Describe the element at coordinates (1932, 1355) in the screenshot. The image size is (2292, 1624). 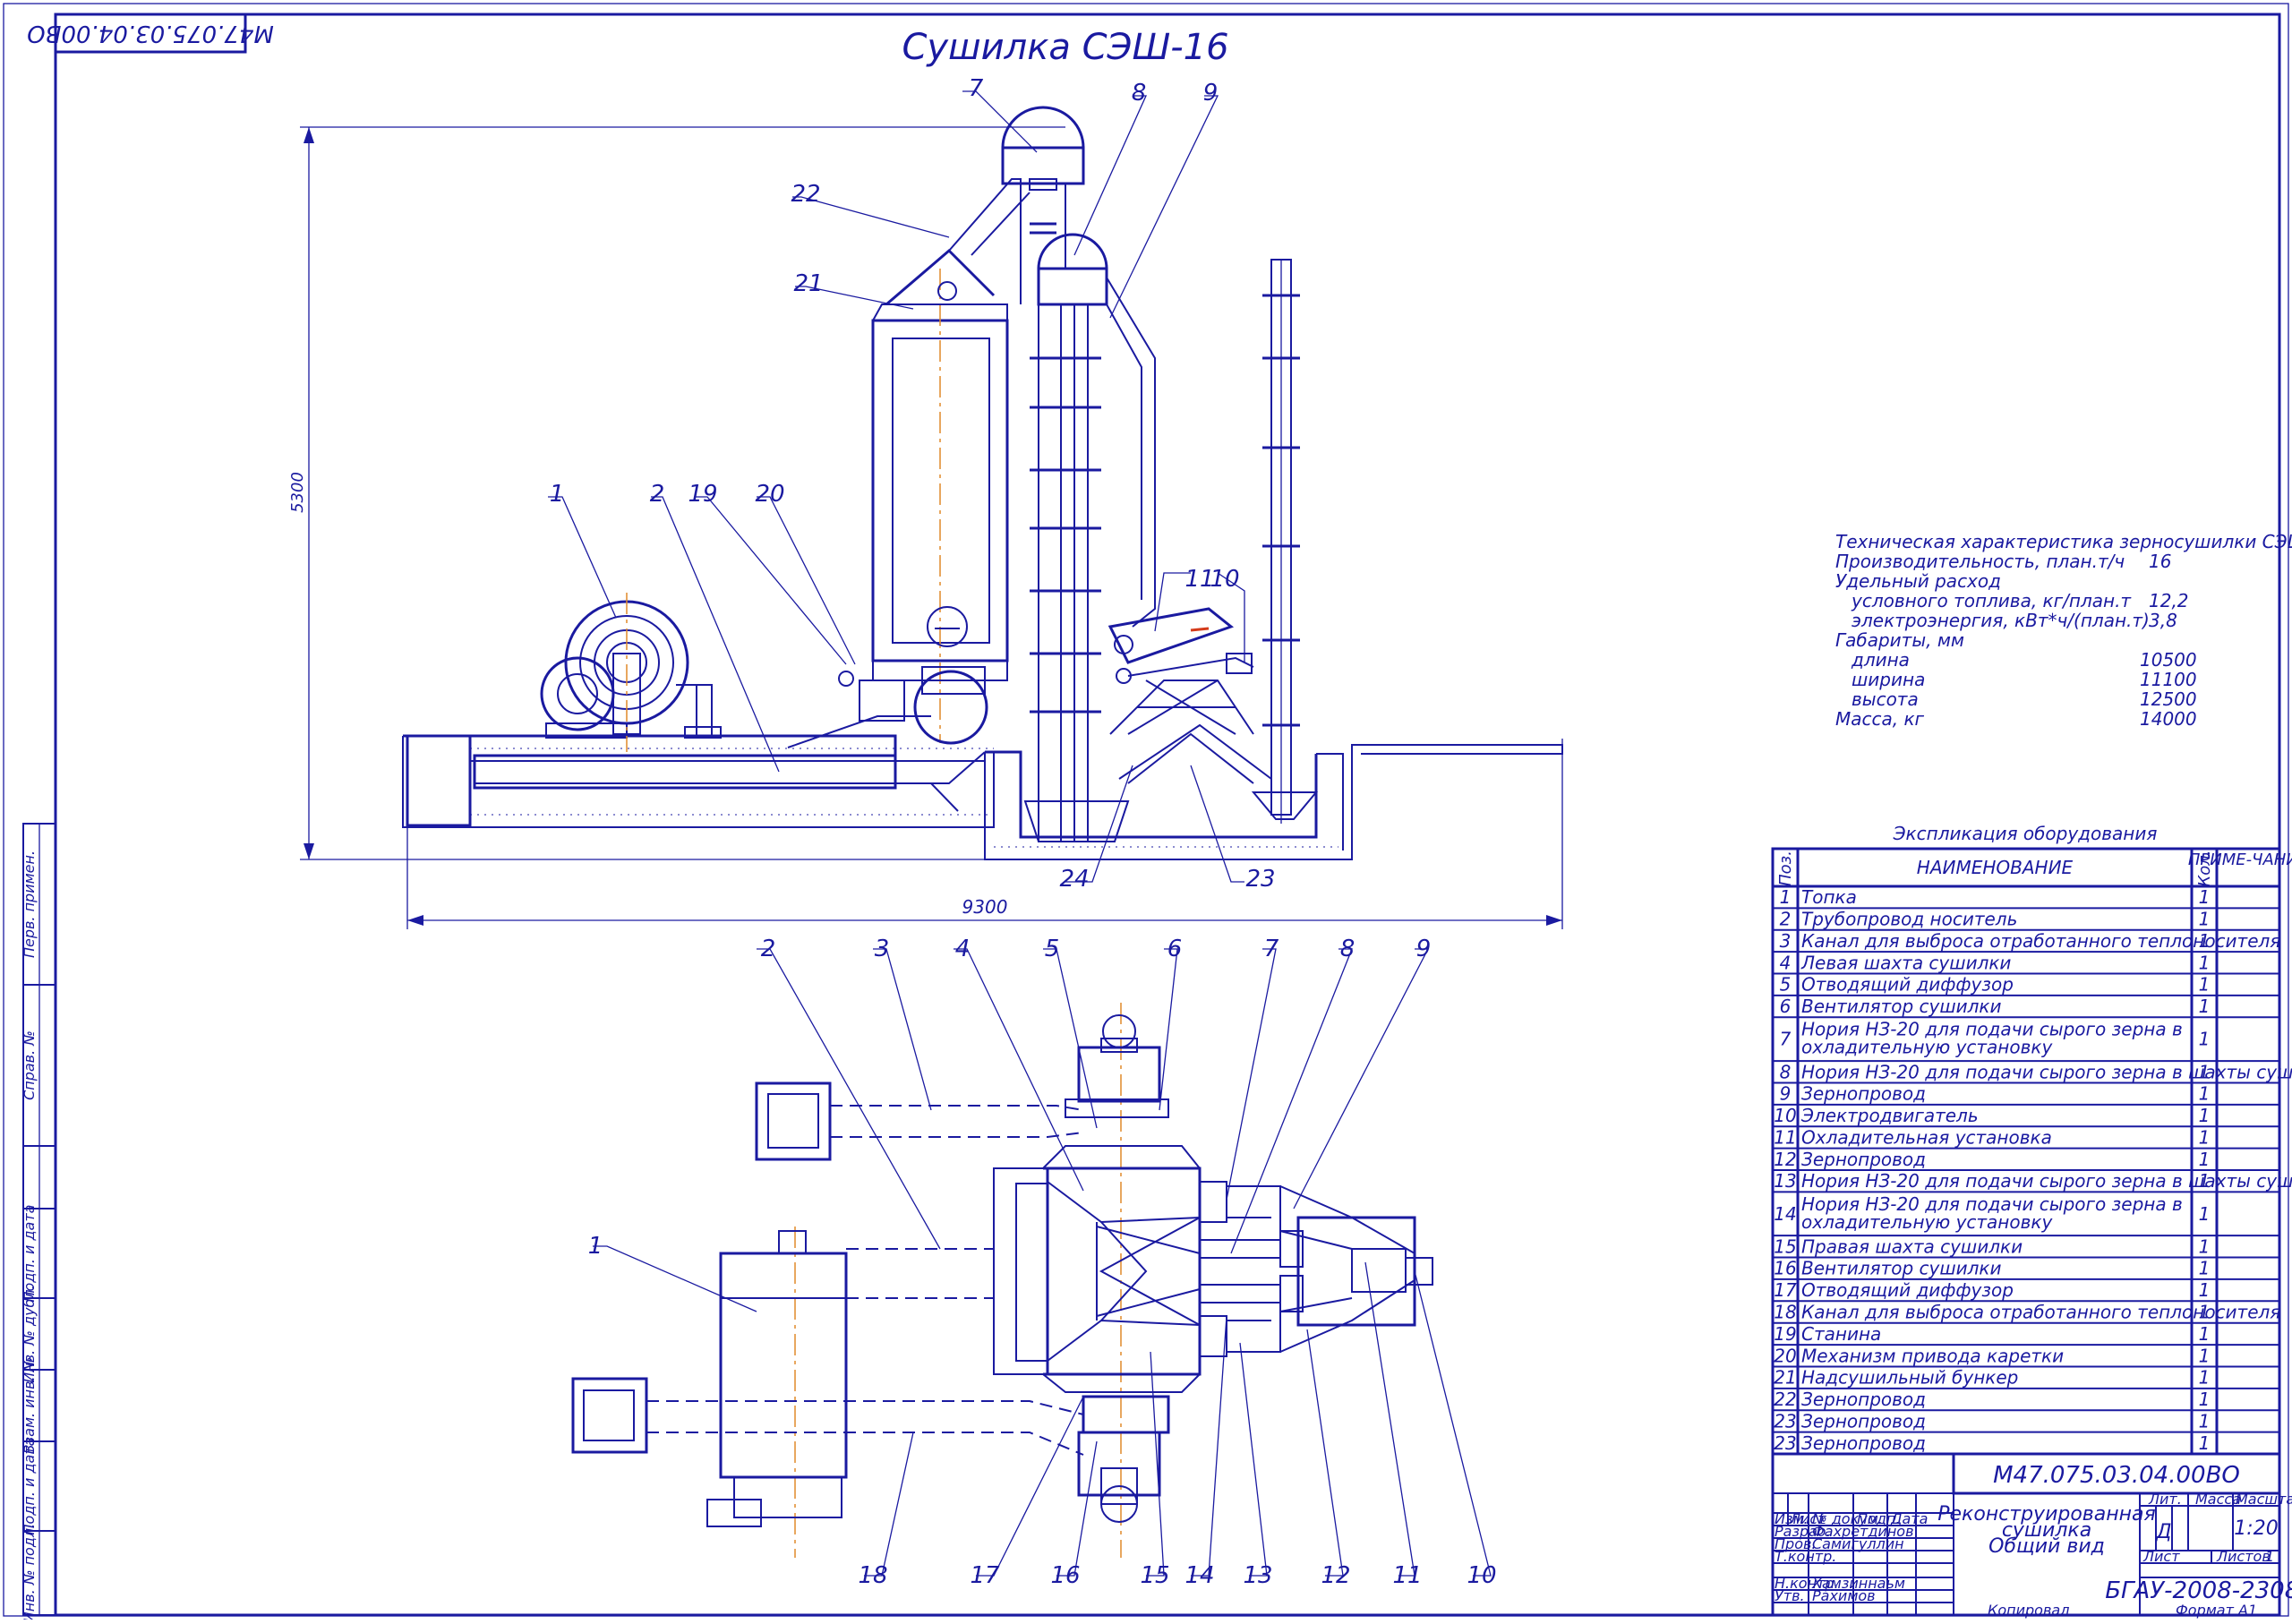
I see `table-row-name: Механизм привода каретки` at that location.